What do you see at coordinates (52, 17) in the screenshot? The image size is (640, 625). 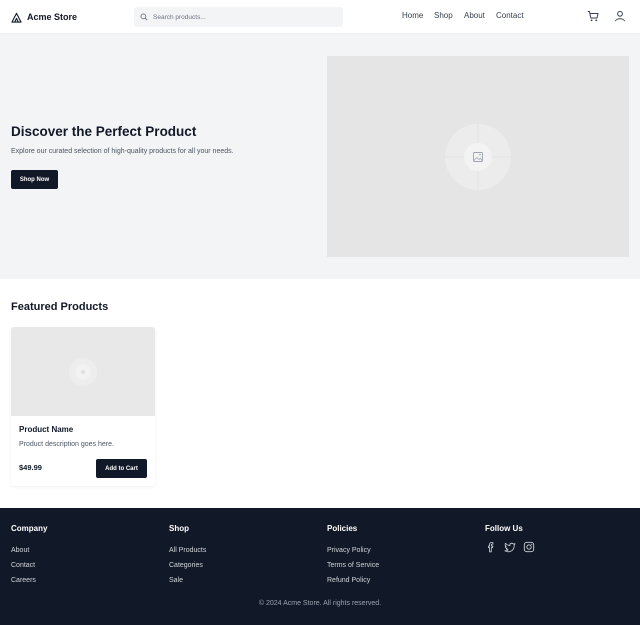 I see `brand-name: Acme Store` at bounding box center [52, 17].